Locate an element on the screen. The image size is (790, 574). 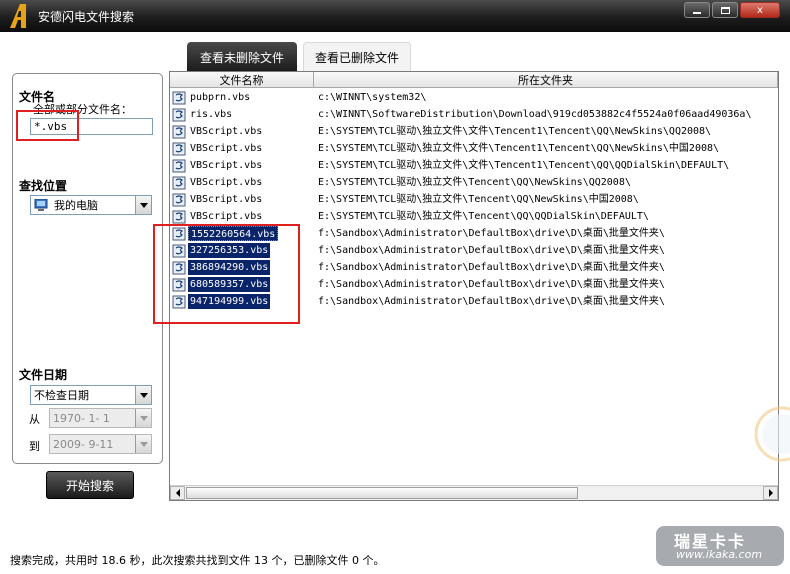
close-icon: x is located at coordinates (760, 10).